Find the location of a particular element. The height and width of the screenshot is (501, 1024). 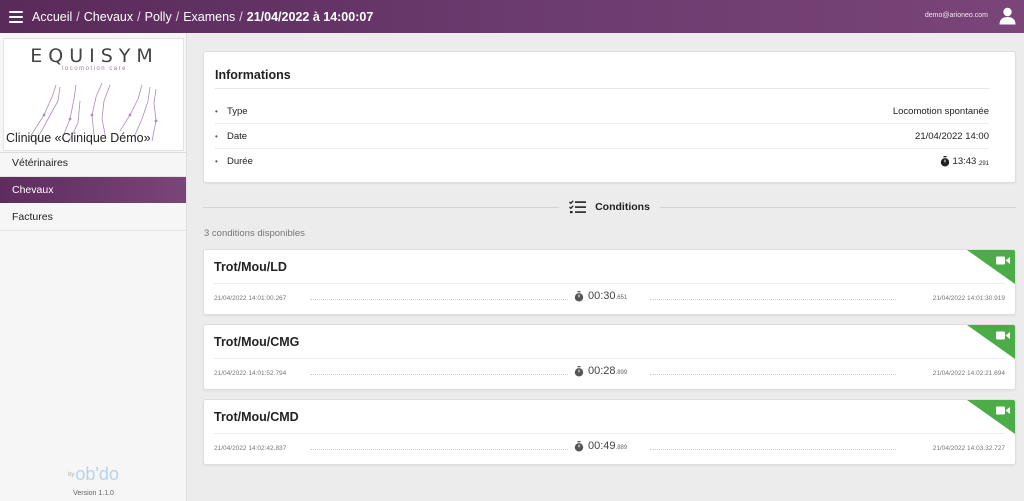

condition-duration: 00:30.651 is located at coordinates (600, 296).